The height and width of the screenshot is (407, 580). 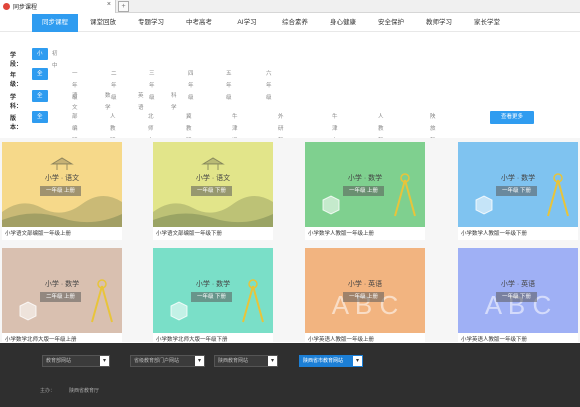 What do you see at coordinates (16, 60) in the screenshot?
I see `filter-label-stage: 学段：` at bounding box center [16, 60].